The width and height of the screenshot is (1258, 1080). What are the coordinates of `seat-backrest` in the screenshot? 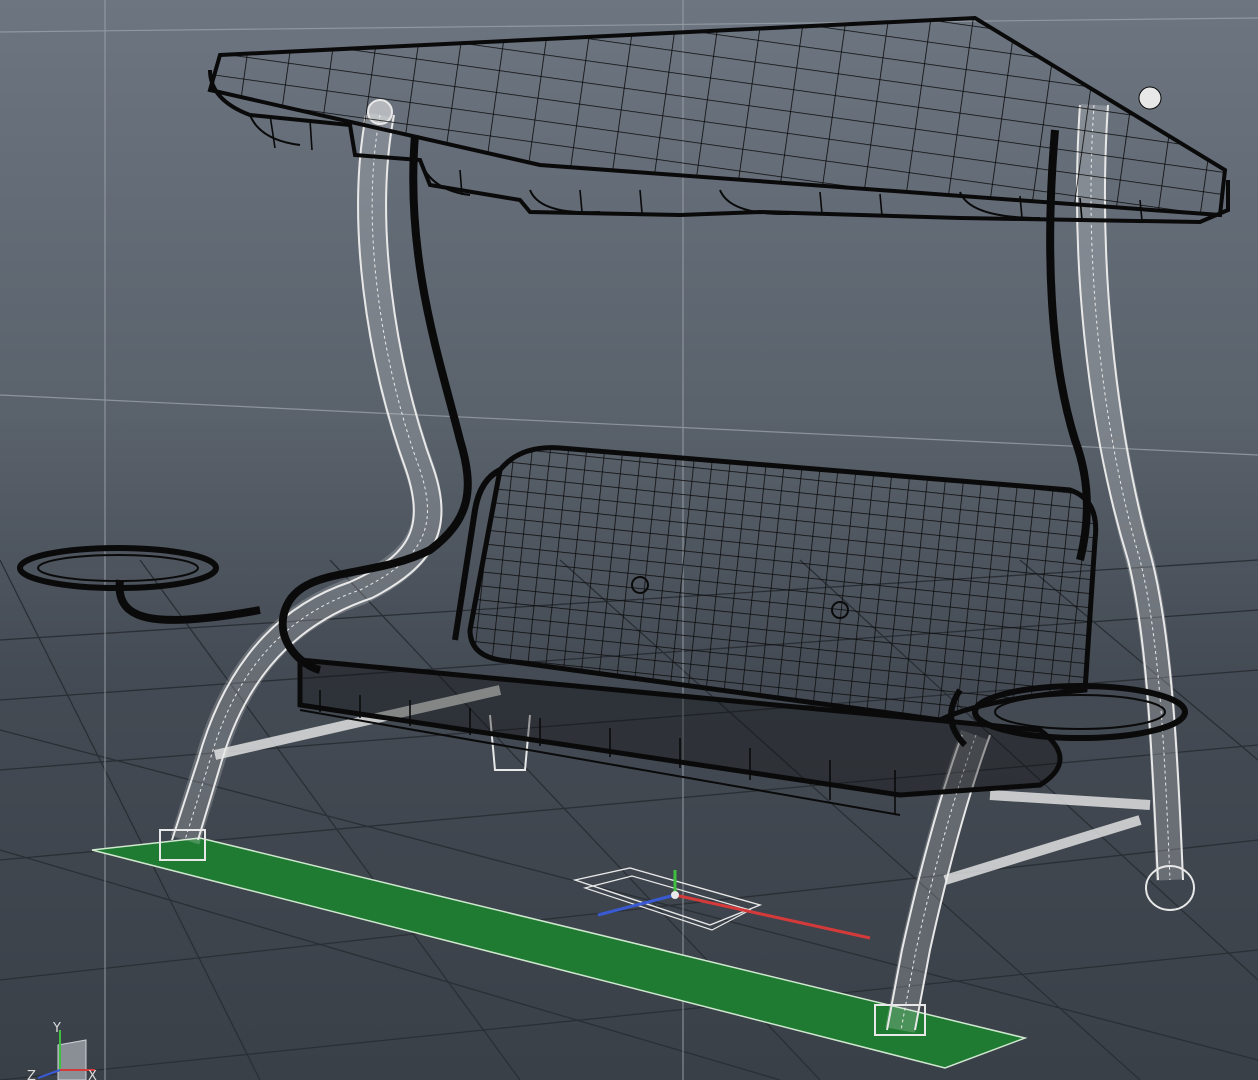 It's located at (775, 584).